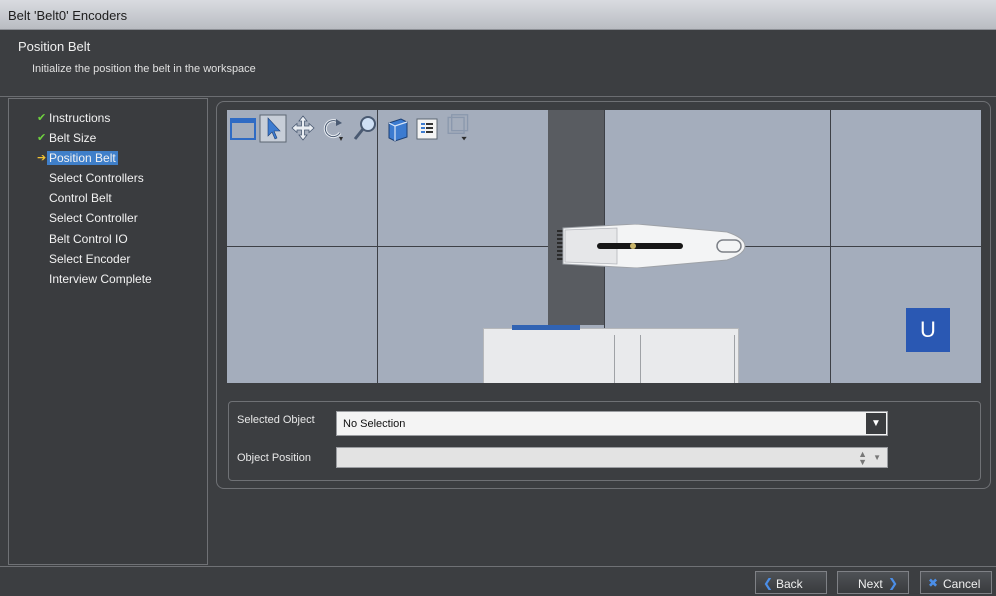  Describe the element at coordinates (612, 457) in the screenshot. I see `object-position-field: ▲ ▼ ▼` at that location.